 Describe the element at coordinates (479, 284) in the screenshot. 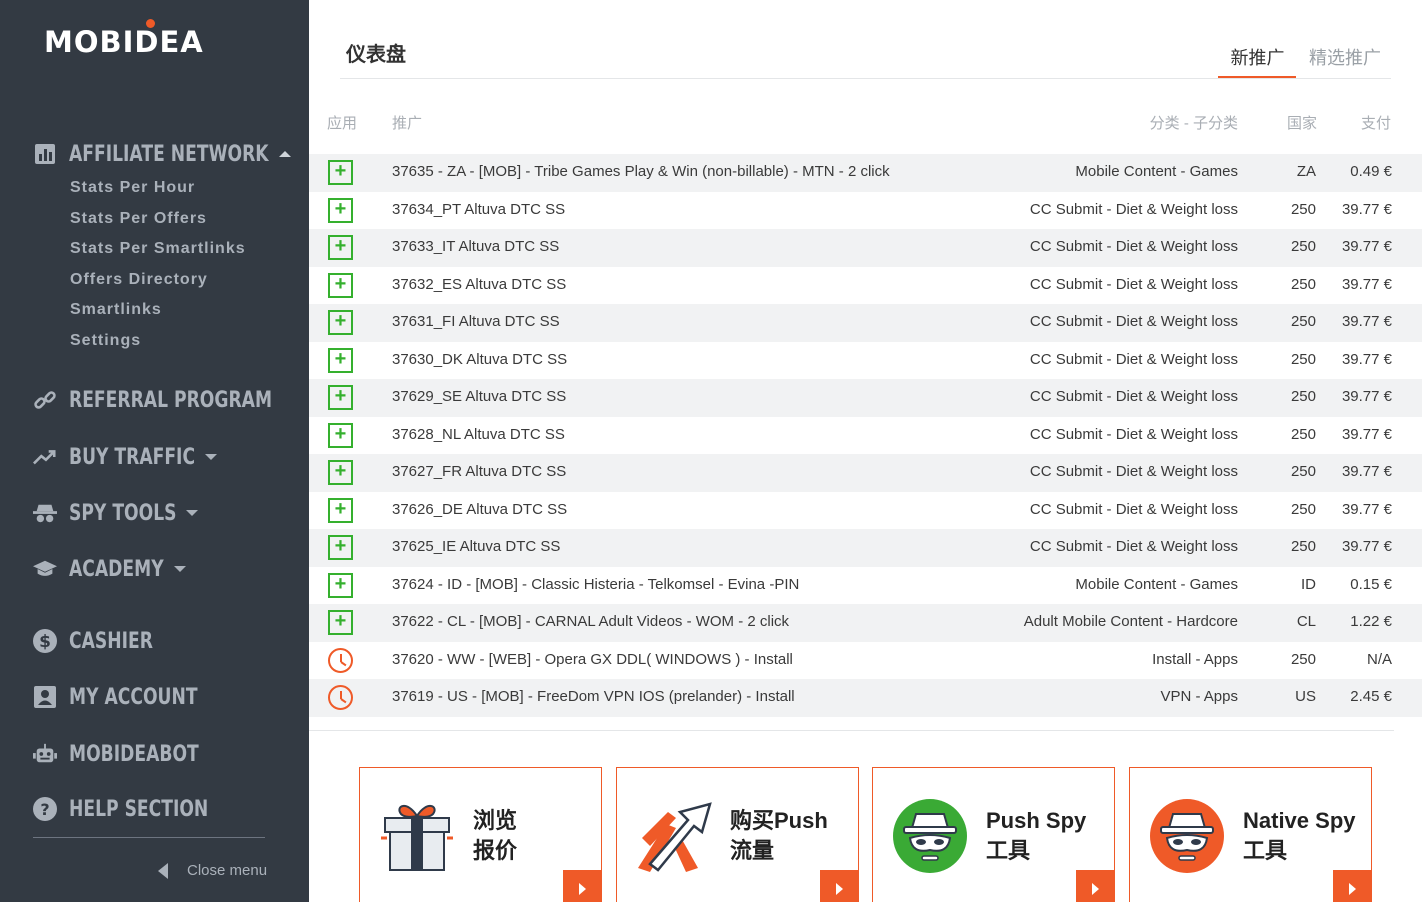

I see `offer-name: 37632_ES Altuva DTC SS` at that location.